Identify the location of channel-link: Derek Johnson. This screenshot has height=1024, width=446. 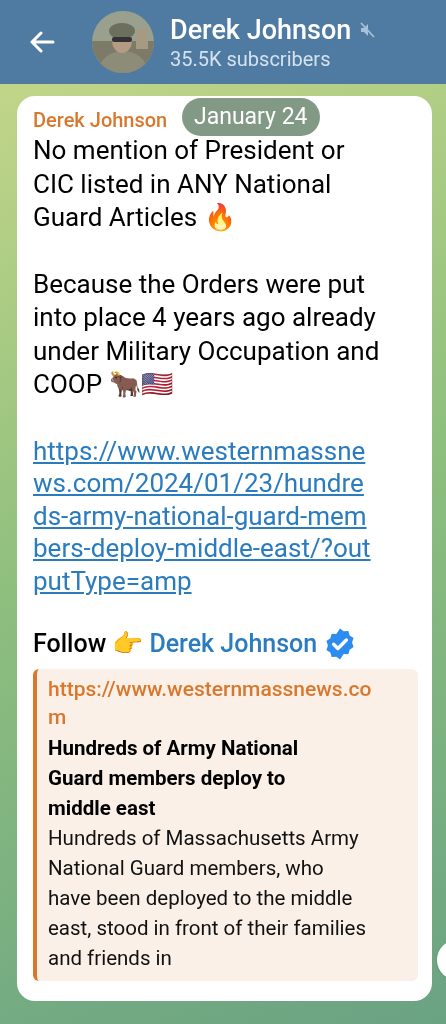
(233, 644).